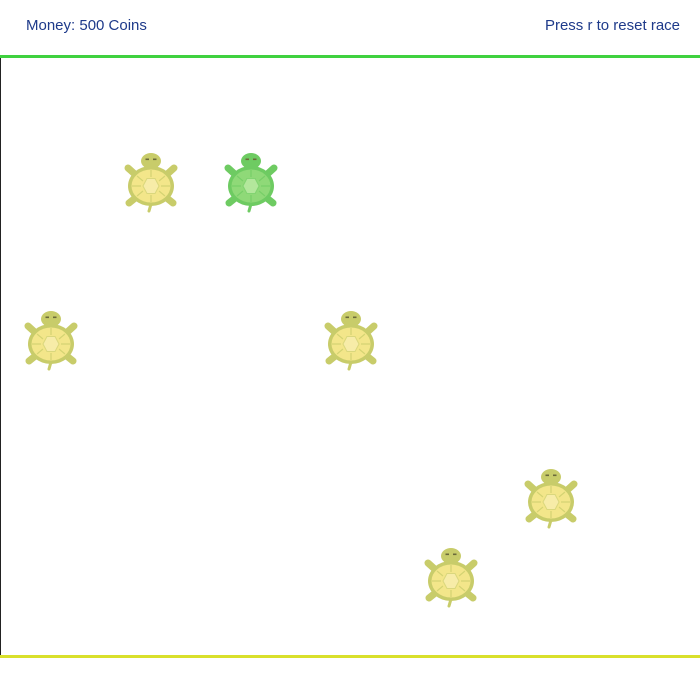  Describe the element at coordinates (0, 356) in the screenshot. I see `track-left-edge` at that location.